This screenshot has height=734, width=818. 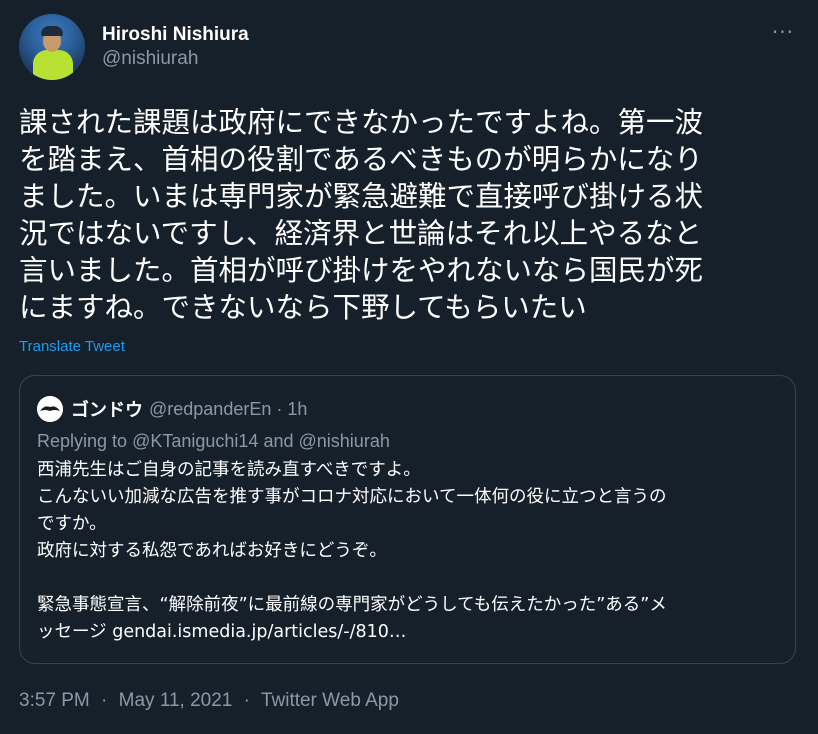 I want to click on quoted-replying-to: Replying to @KTaniguchi14 and @nishiurah, so click(x=213, y=441).